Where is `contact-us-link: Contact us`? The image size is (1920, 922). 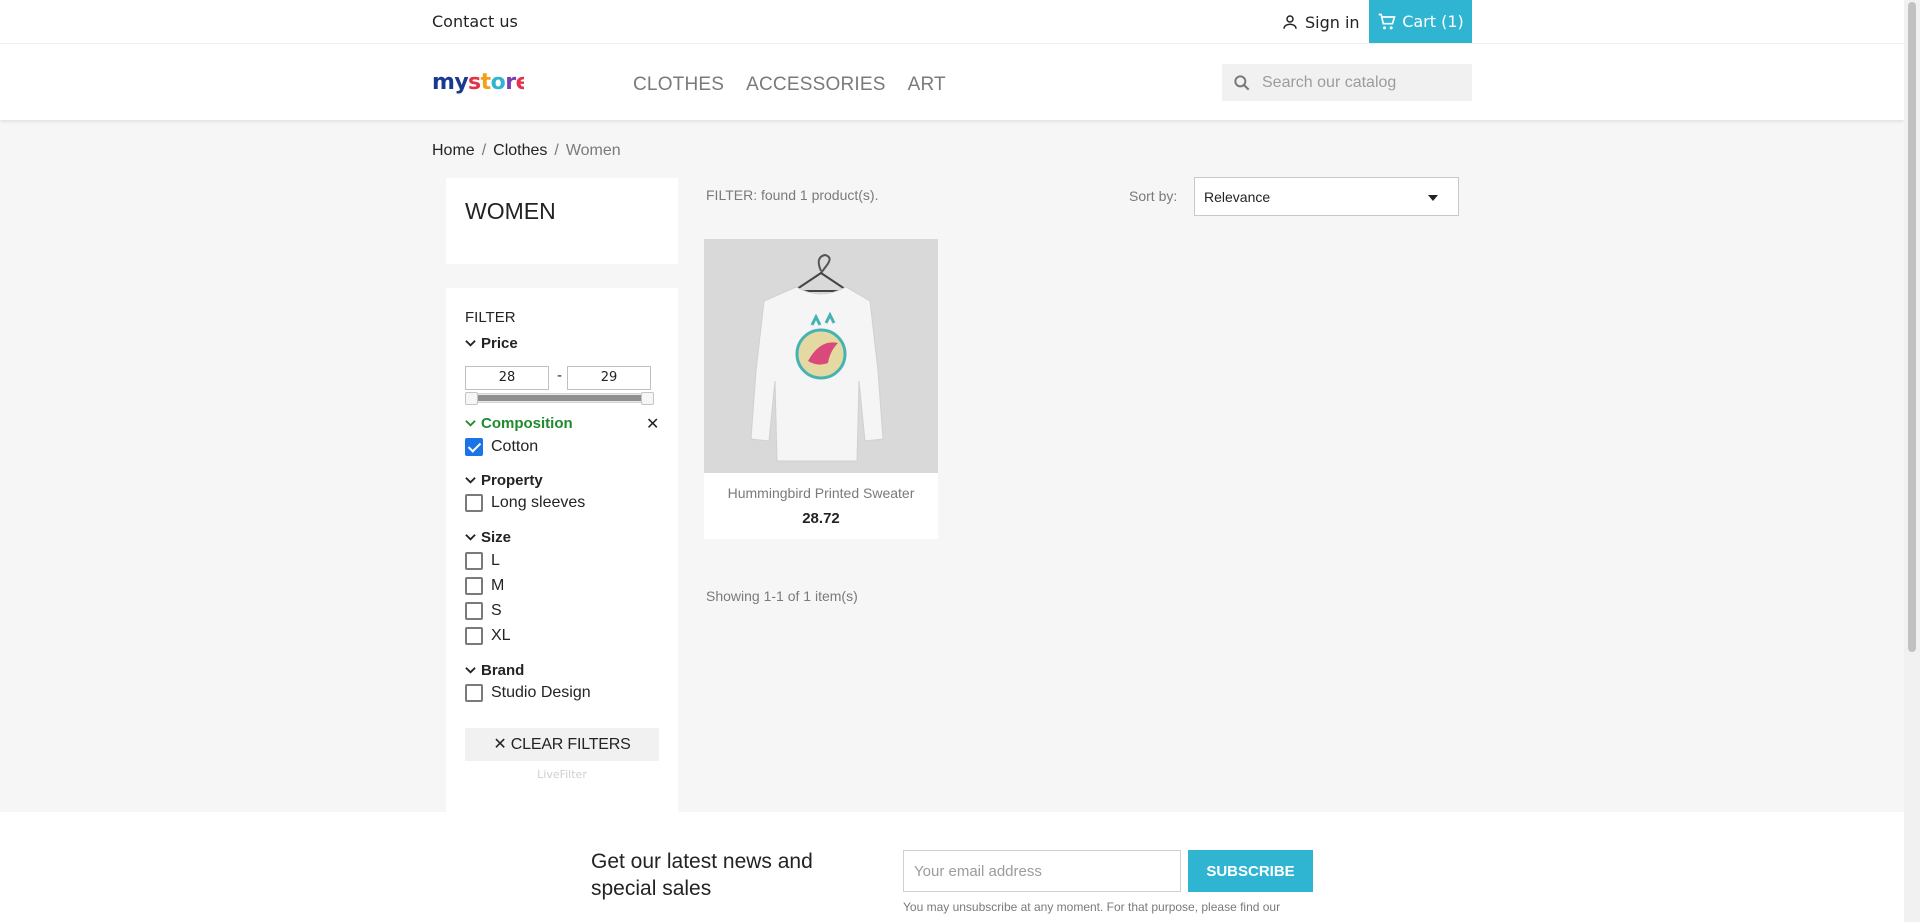
contact-us-link: Contact us is located at coordinates (475, 21).